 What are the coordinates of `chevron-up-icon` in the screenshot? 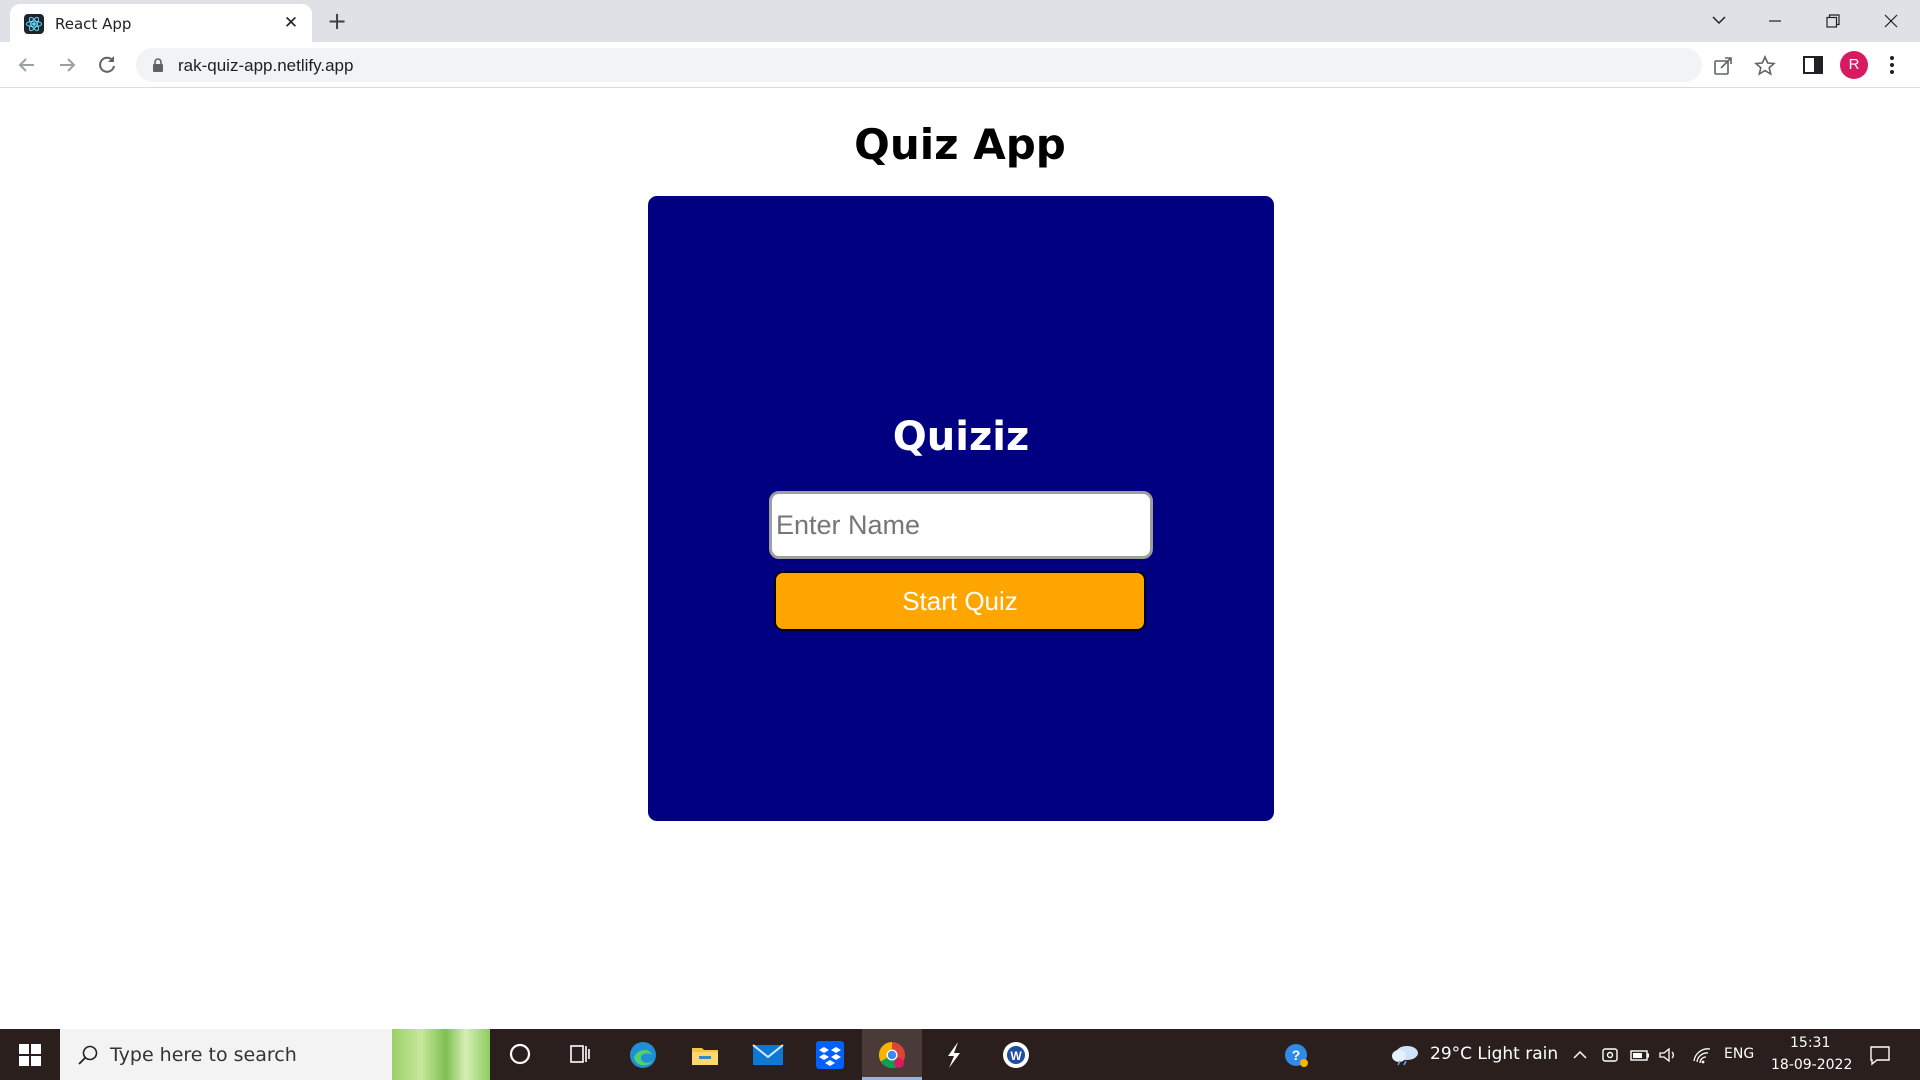 It's located at (1580, 1055).